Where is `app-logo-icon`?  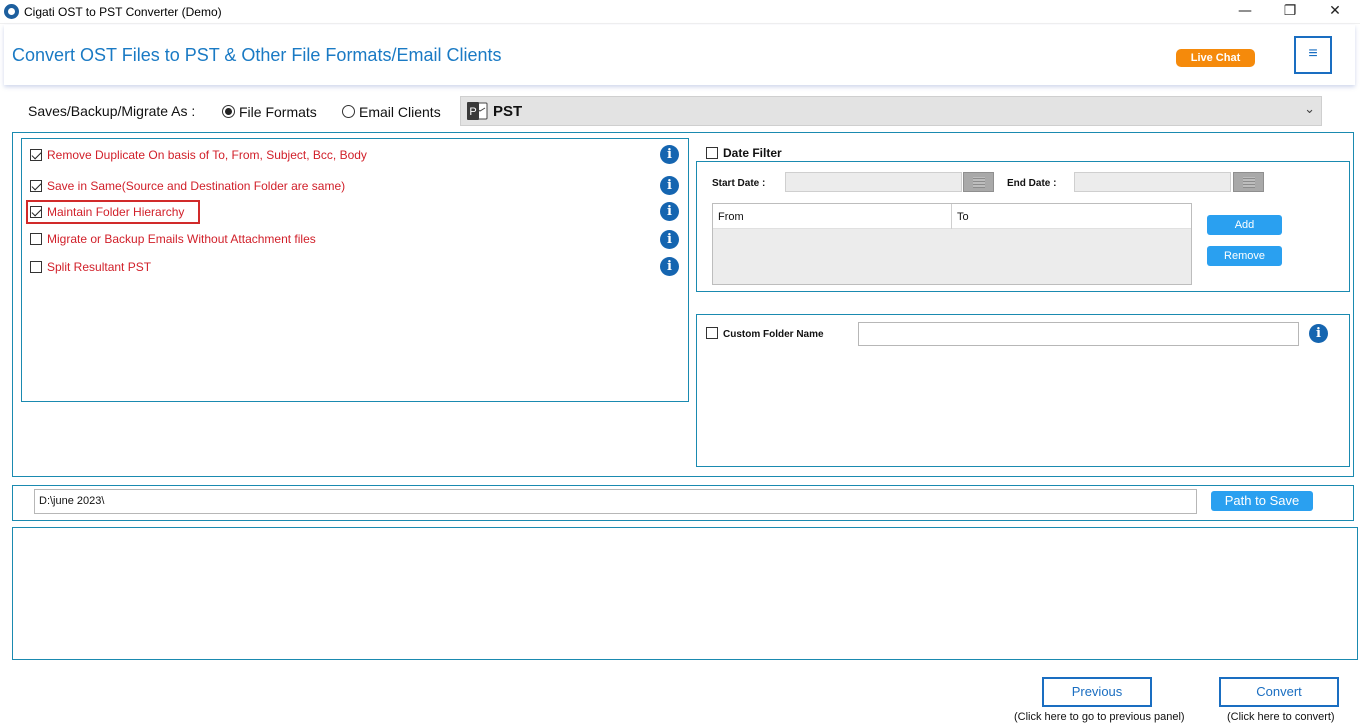
app-logo-icon is located at coordinates (11, 11).